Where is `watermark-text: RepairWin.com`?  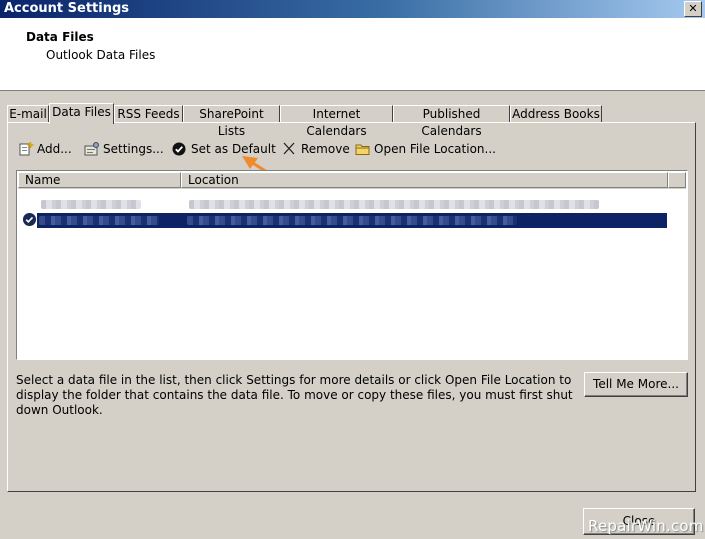
watermark-text: RepairWin.com is located at coordinates (646, 526).